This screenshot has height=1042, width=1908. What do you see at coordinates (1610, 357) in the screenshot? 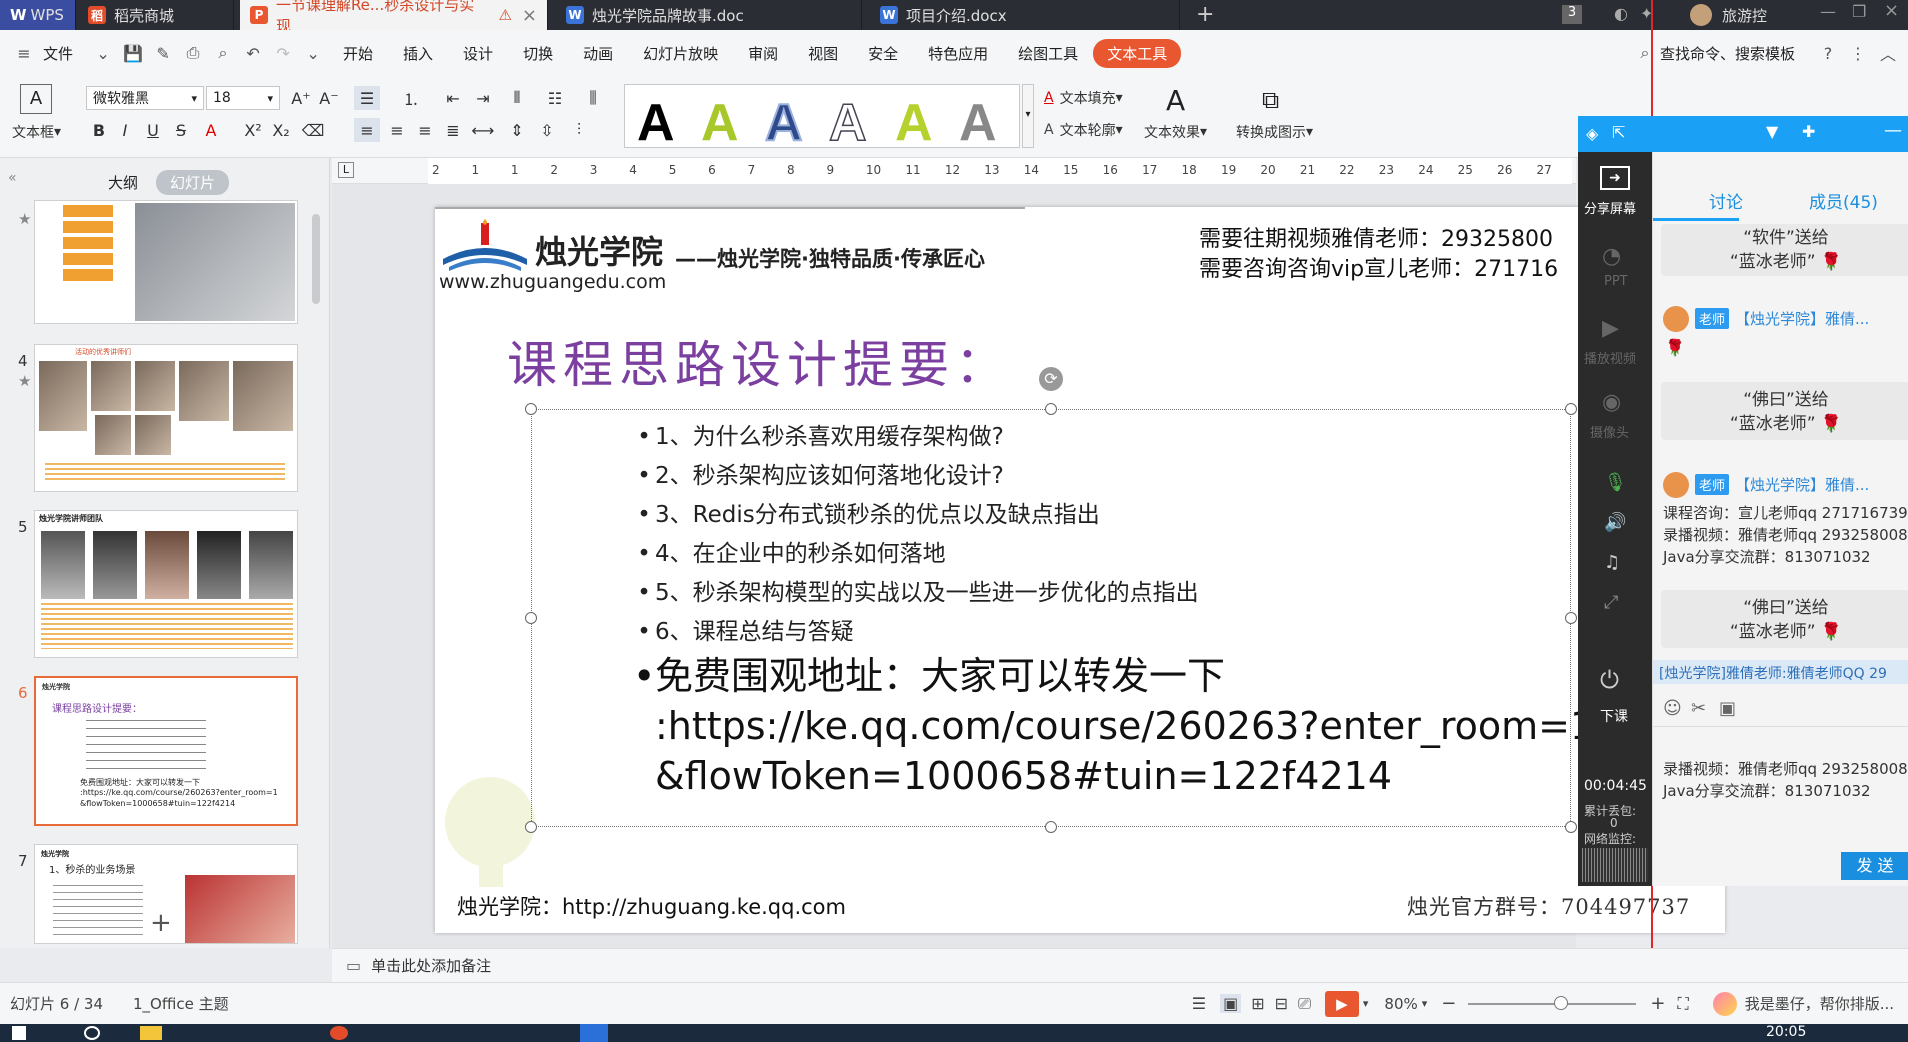
I see `play-video-label: 播放视频` at bounding box center [1610, 357].